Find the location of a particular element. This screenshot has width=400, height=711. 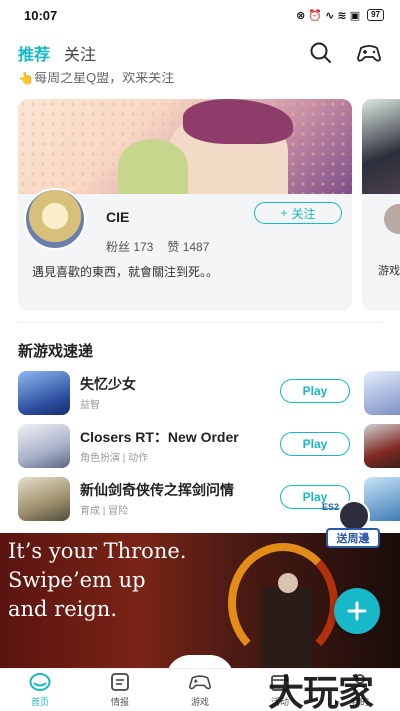

game-tags: 益智 is located at coordinates (90, 405).